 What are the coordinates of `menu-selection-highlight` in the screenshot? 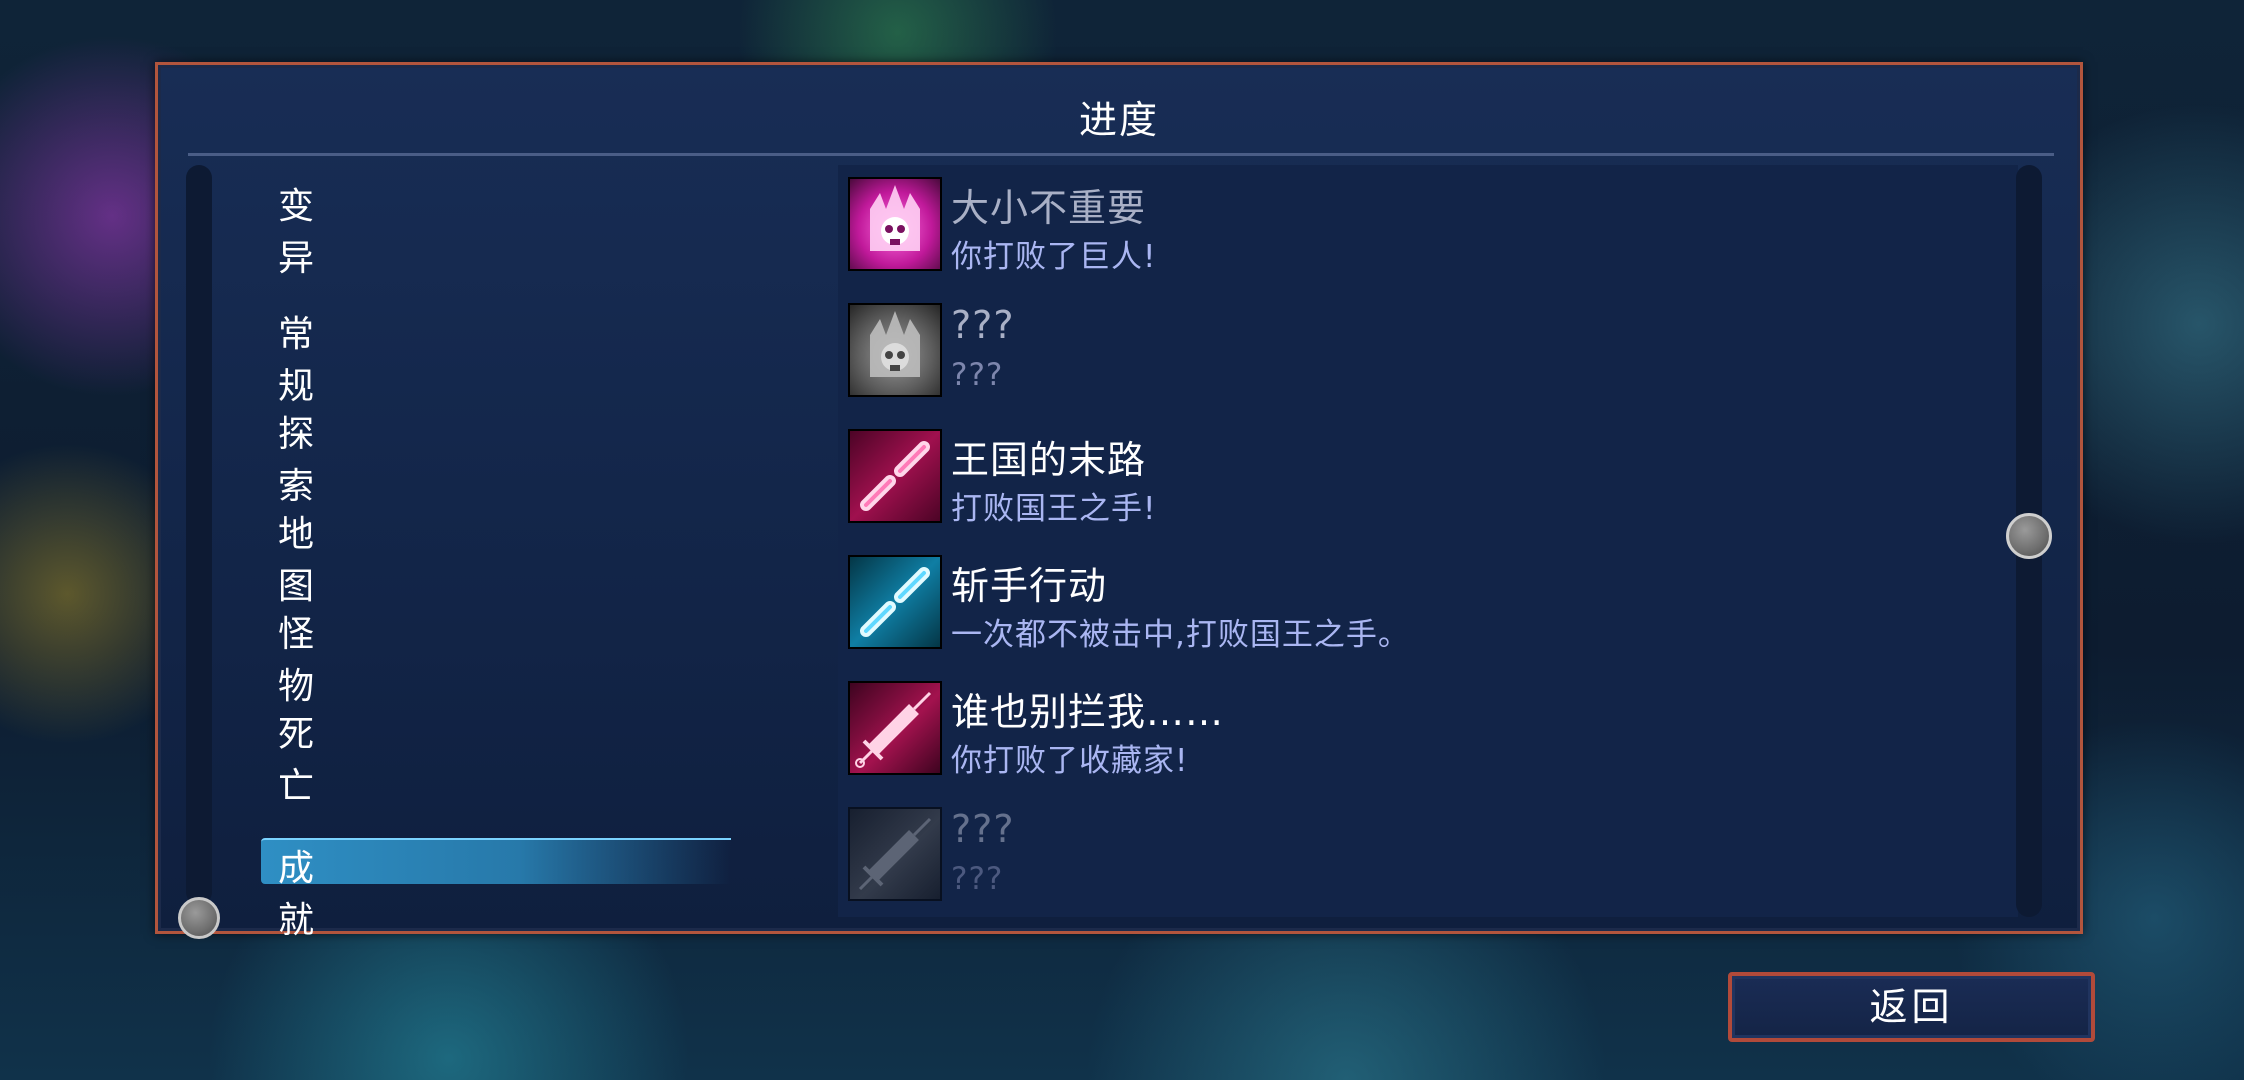 It's located at (496, 861).